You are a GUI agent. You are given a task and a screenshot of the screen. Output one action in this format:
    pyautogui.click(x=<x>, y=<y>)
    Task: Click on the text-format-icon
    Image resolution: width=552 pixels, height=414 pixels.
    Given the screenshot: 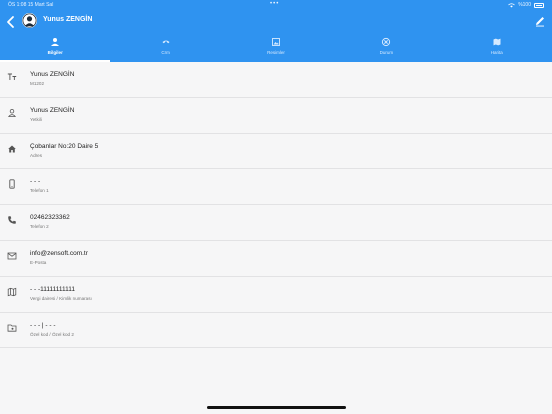 What is the action you would take?
    pyautogui.click(x=12, y=76)
    